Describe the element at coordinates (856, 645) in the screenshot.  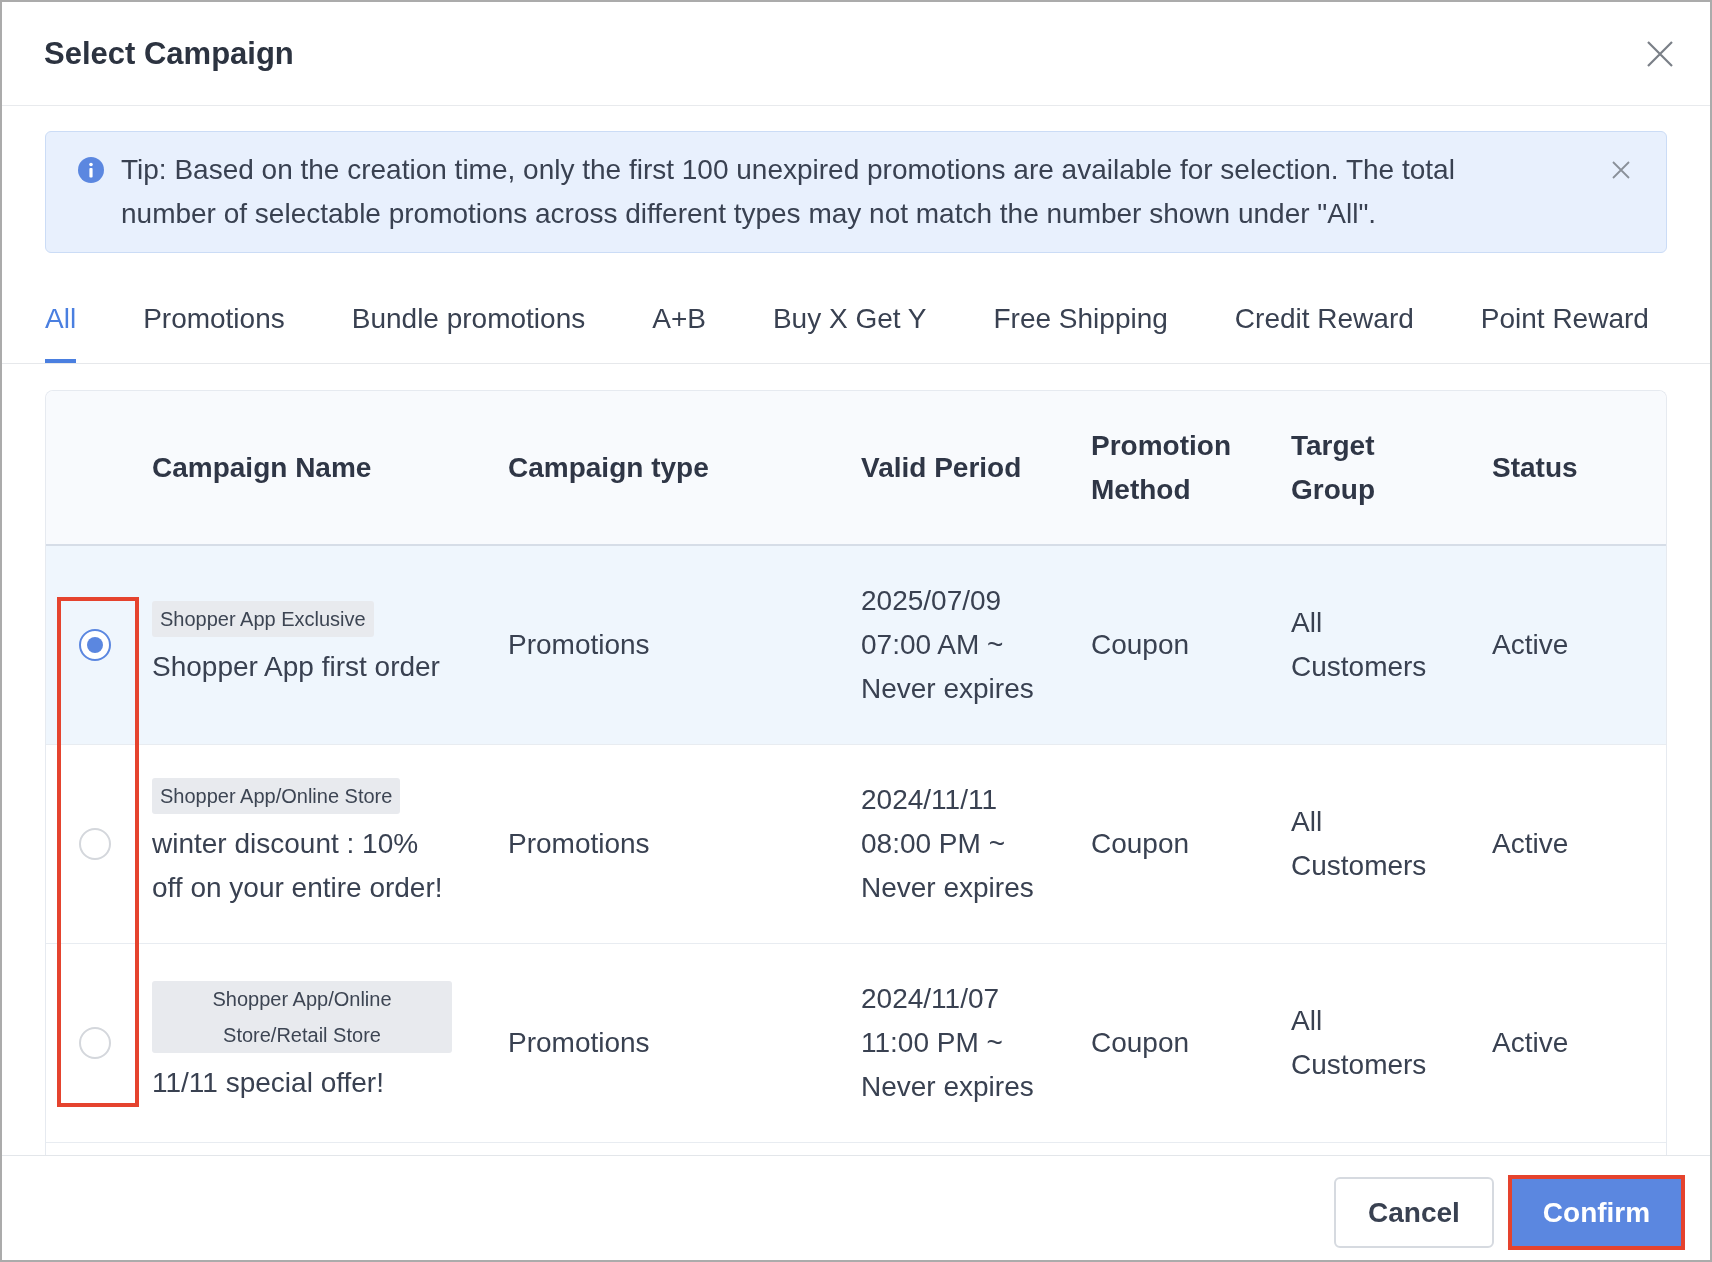
I see `table-row: Shopper App Exclusive Shopper App first order Promotions 2025/07/09 07:00 AM ~ Never expires Coupon All Customers Active` at that location.